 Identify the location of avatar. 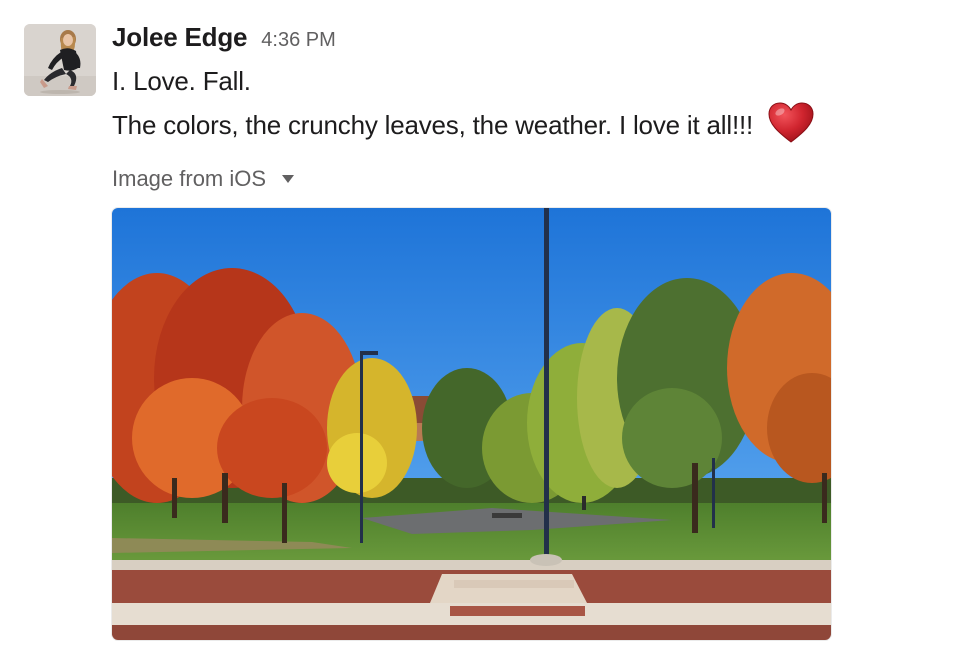
(60, 60).